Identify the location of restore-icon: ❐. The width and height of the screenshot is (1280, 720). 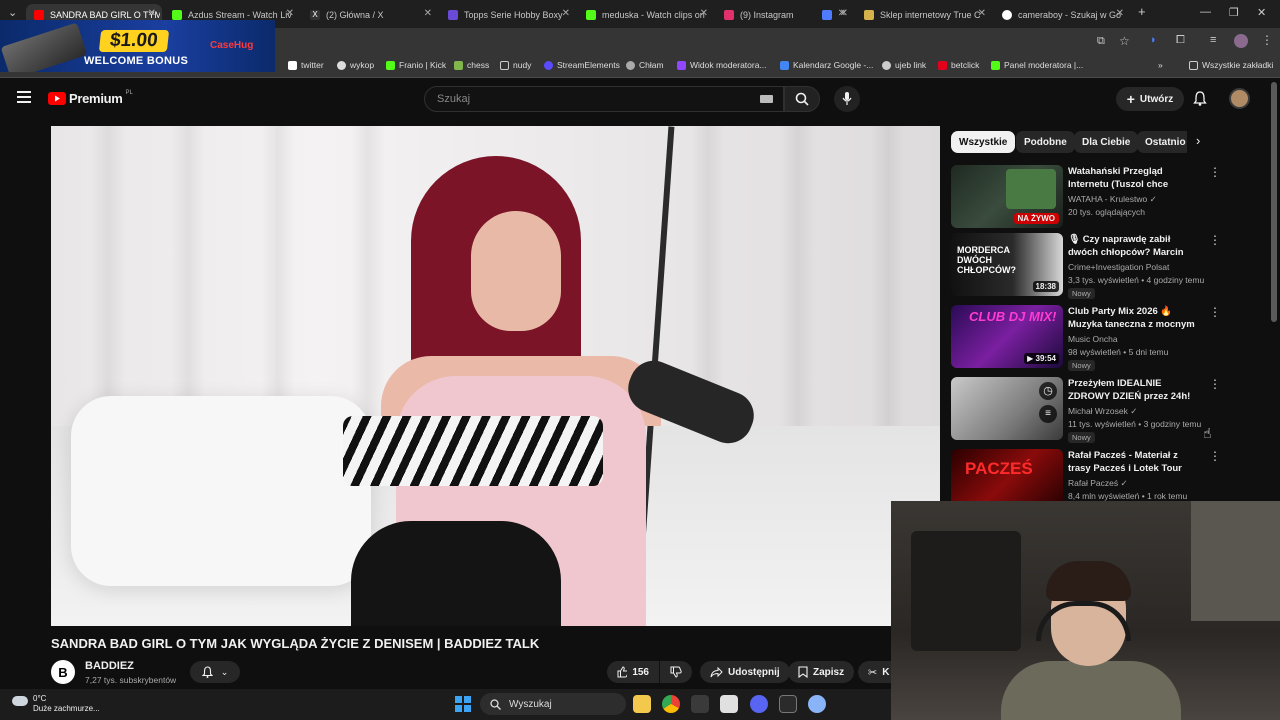
(1234, 12).